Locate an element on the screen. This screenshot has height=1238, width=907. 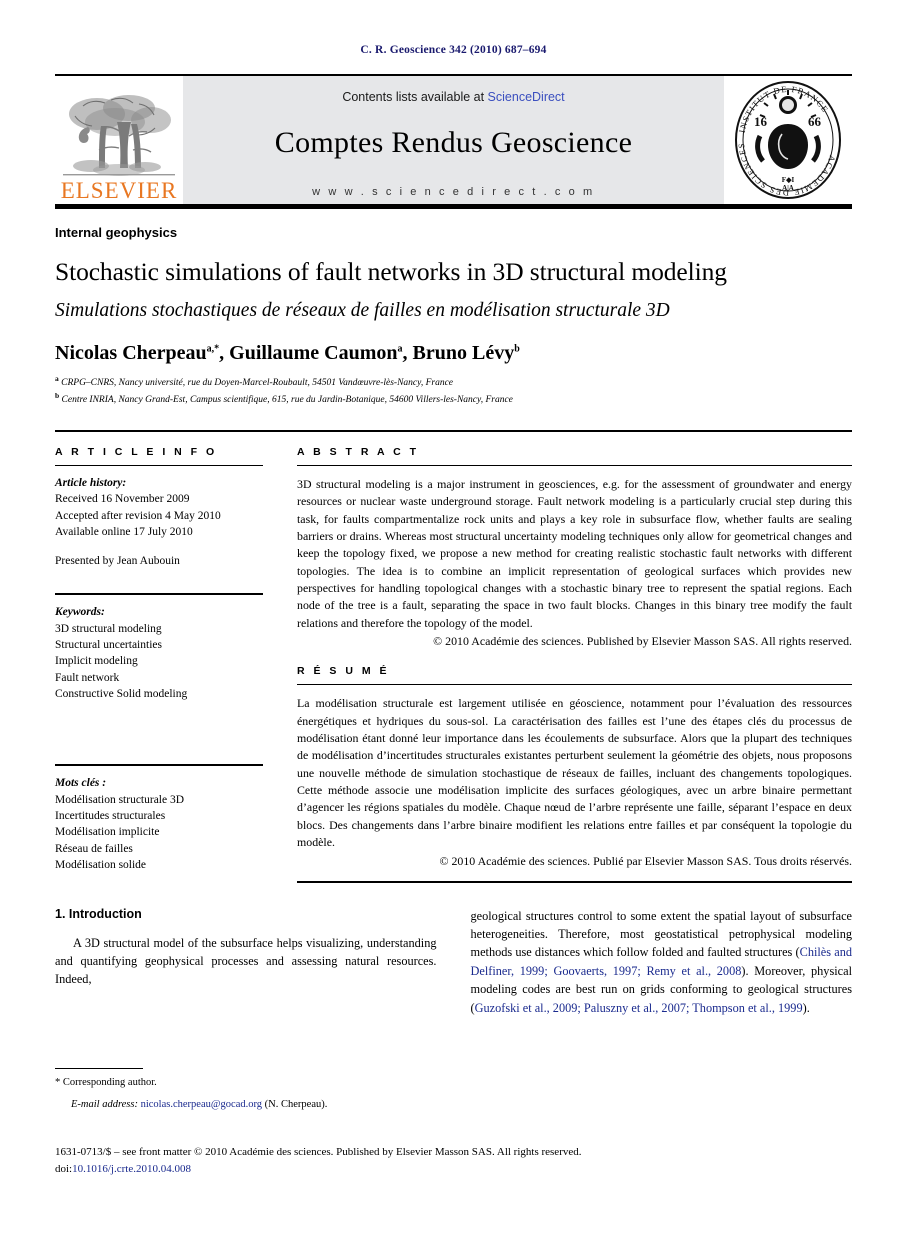
author-name: Bruno Lévy is located at coordinates (463, 353).